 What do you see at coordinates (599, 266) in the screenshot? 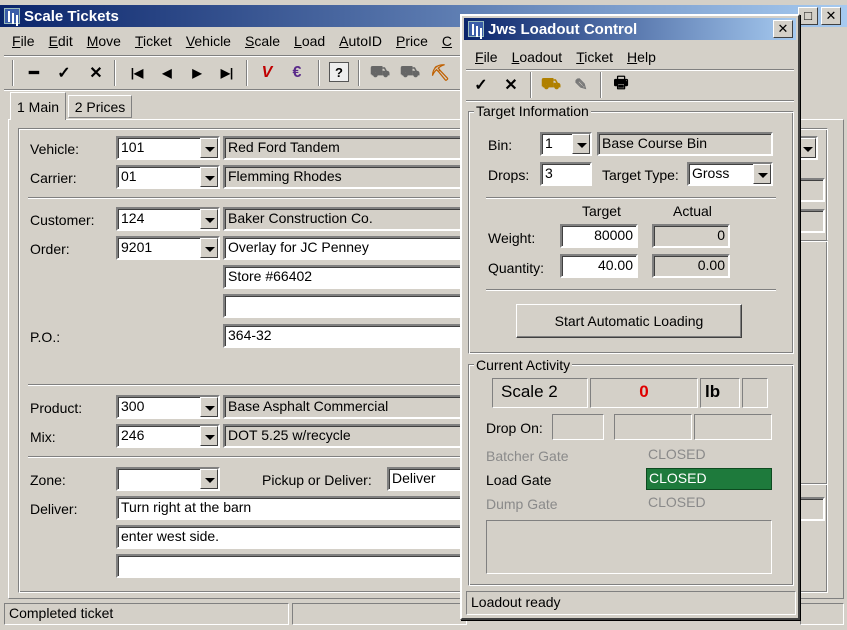
I see `quantity-target-field: 40.00` at bounding box center [599, 266].